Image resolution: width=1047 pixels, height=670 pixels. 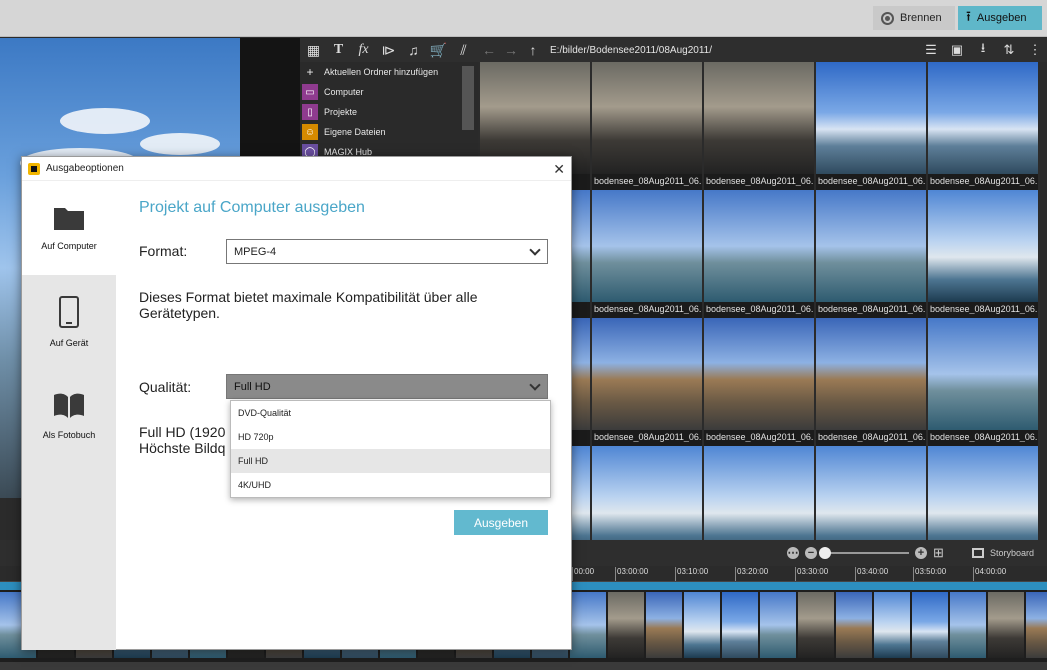 I want to click on folder-icon, so click(x=69, y=219).